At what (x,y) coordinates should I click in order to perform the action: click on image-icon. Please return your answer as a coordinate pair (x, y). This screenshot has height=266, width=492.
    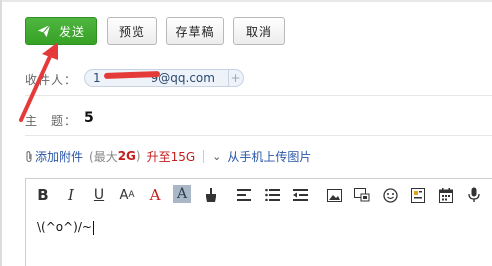
    Looking at the image, I should click on (334, 195).